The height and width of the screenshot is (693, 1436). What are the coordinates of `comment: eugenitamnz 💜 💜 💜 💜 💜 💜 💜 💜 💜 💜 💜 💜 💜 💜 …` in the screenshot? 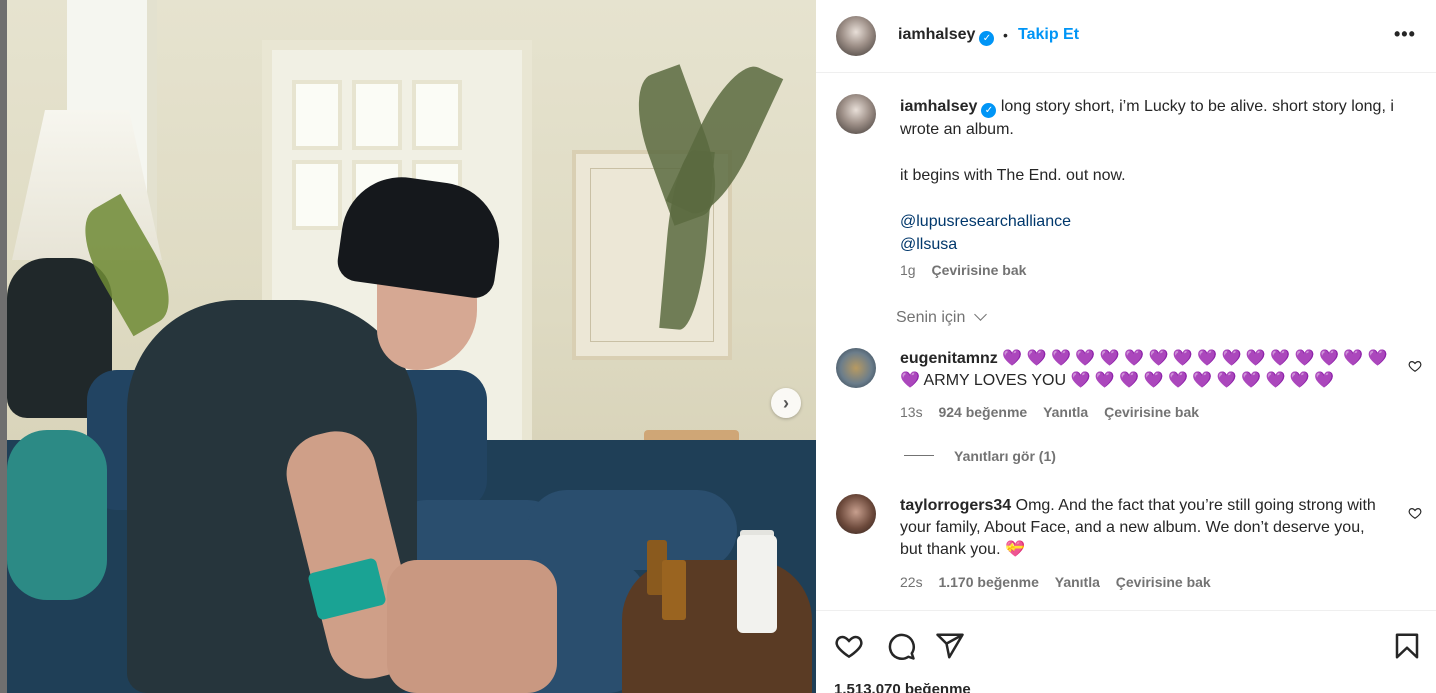 It's located at (1145, 370).